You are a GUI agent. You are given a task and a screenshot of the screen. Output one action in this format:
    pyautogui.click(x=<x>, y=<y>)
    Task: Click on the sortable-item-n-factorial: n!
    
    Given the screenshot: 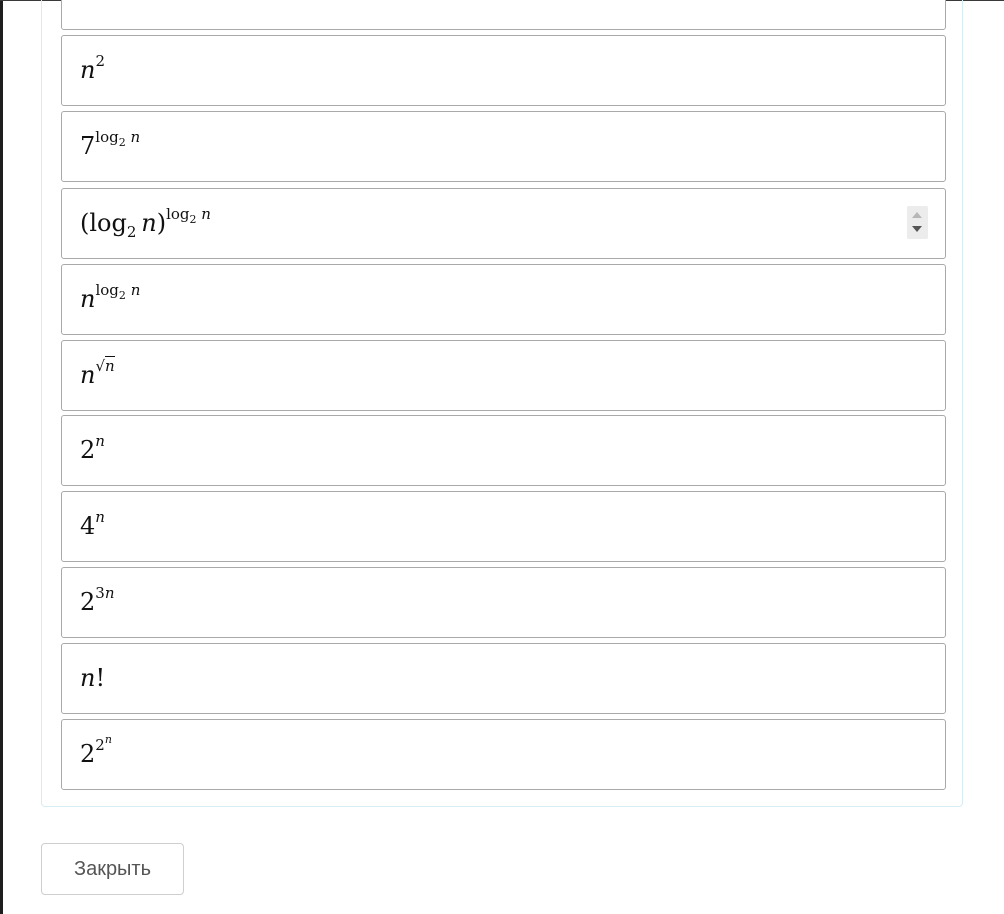 What is the action you would take?
    pyautogui.click(x=503, y=678)
    